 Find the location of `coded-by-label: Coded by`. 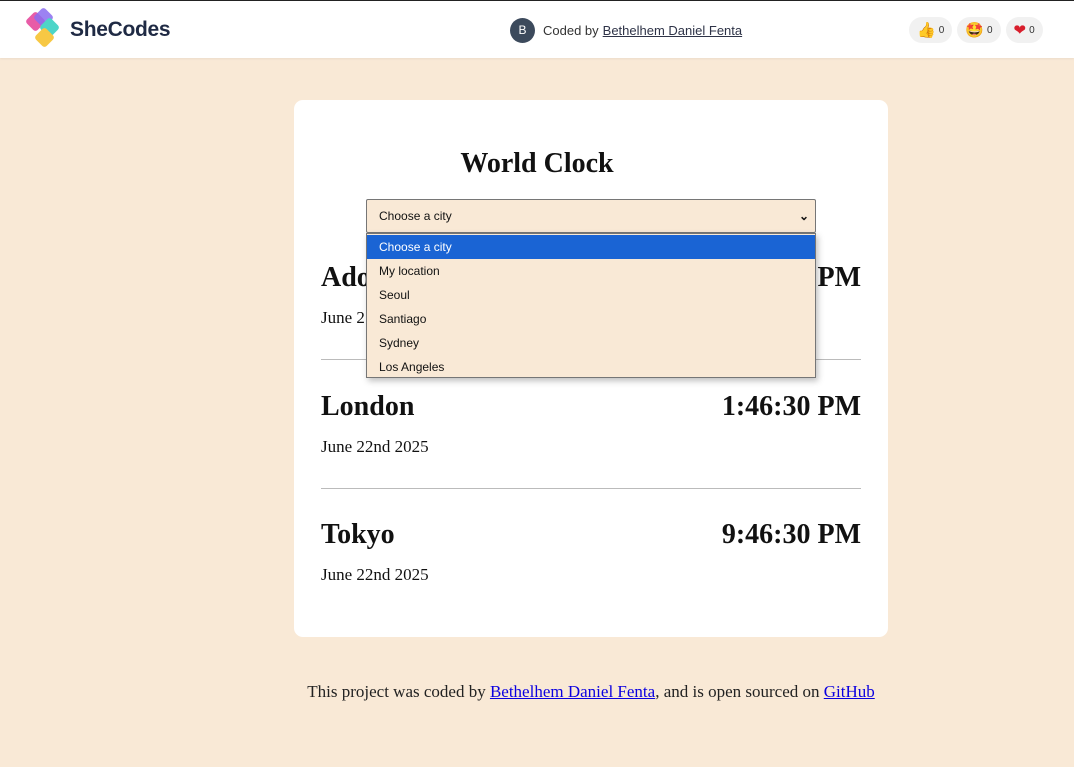

coded-by-label: Coded by is located at coordinates (571, 30).